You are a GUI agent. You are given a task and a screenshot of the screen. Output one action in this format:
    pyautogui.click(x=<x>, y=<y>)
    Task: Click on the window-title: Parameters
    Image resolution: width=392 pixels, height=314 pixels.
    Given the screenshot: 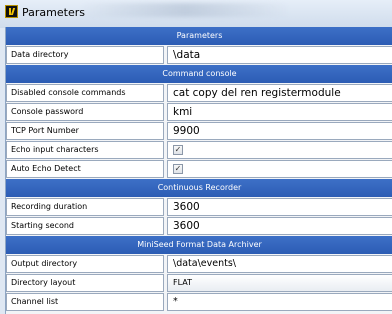 What is the action you would take?
    pyautogui.click(x=53, y=12)
    